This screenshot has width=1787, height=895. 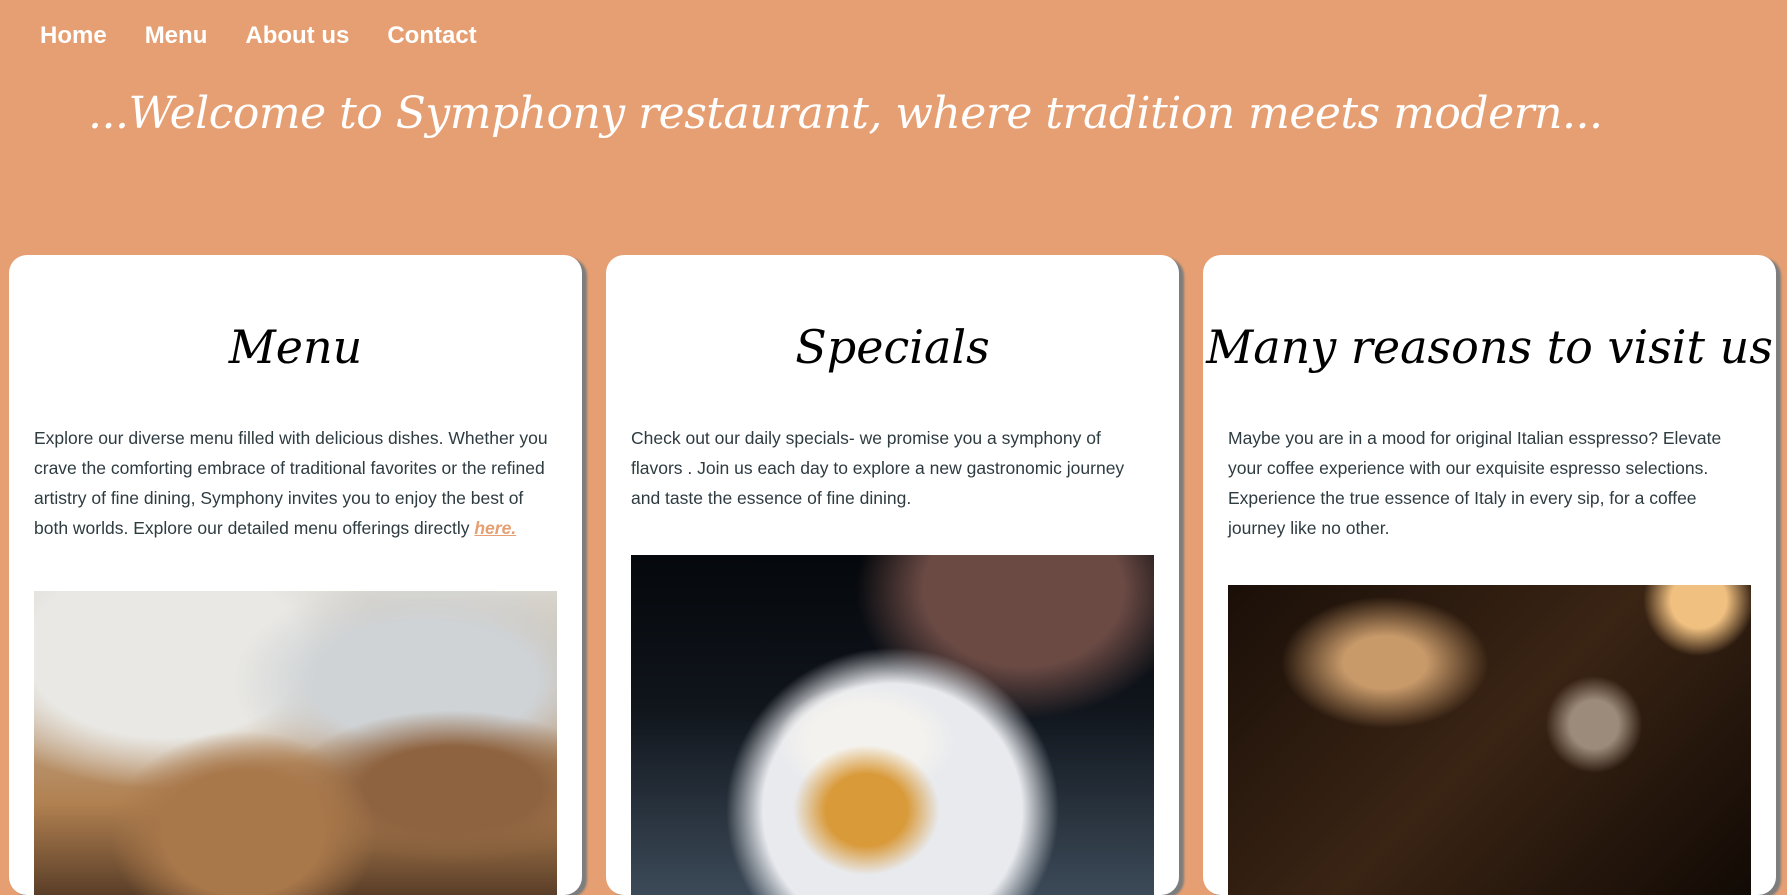 I want to click on nav-about-us: About us, so click(x=297, y=36).